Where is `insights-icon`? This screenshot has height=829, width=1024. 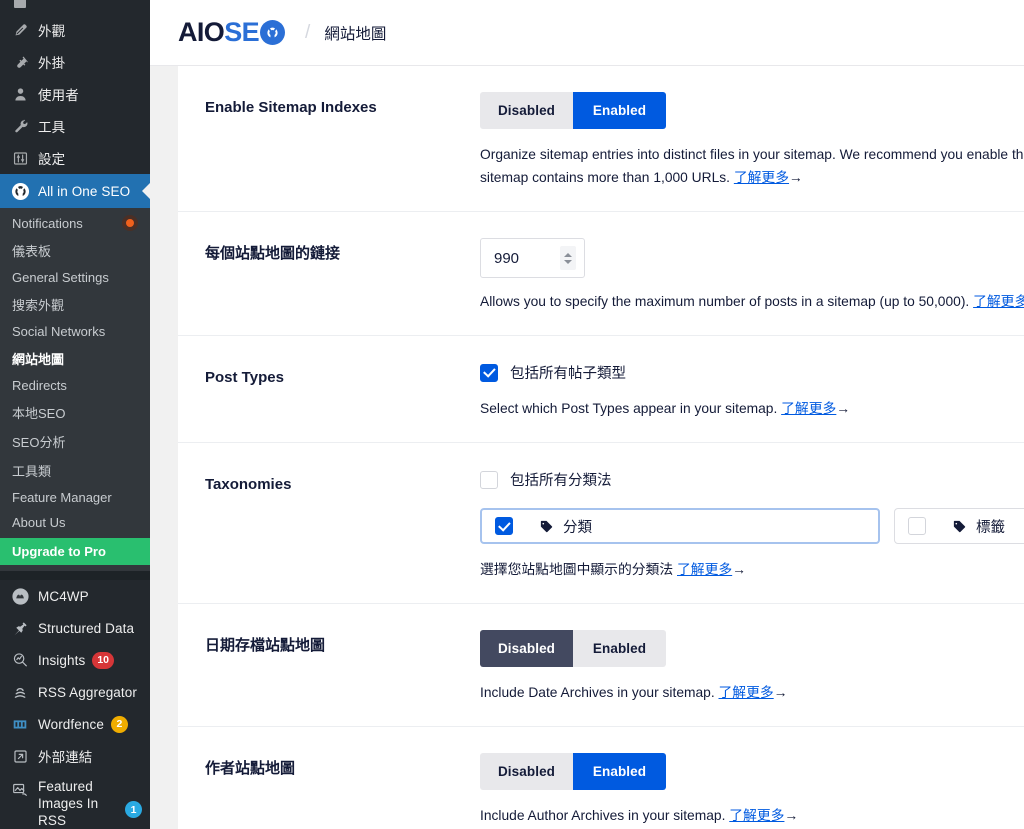 insights-icon is located at coordinates (20, 660).